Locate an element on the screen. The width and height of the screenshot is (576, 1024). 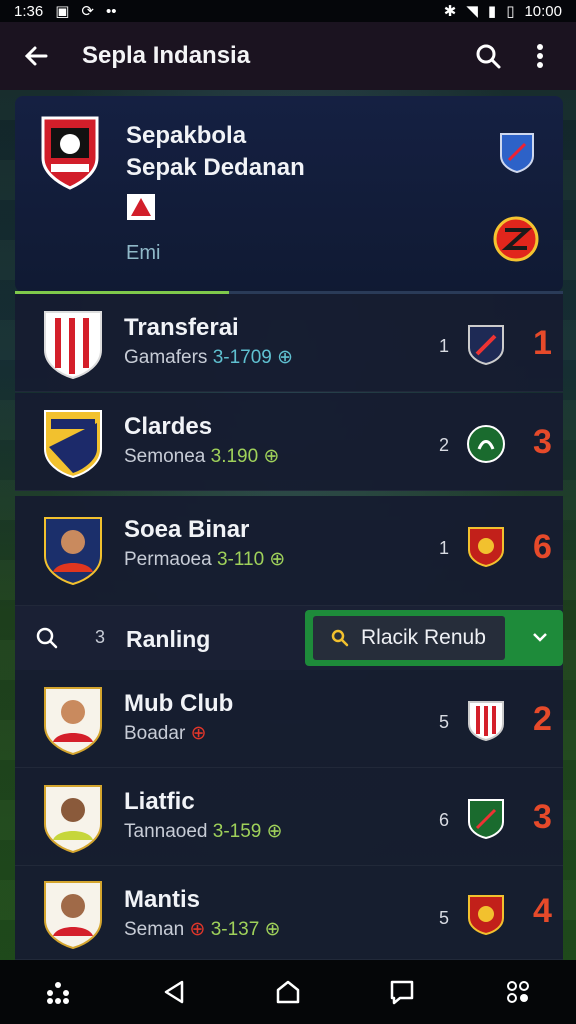
team-name: Liatfic is located at coordinates (159, 801).